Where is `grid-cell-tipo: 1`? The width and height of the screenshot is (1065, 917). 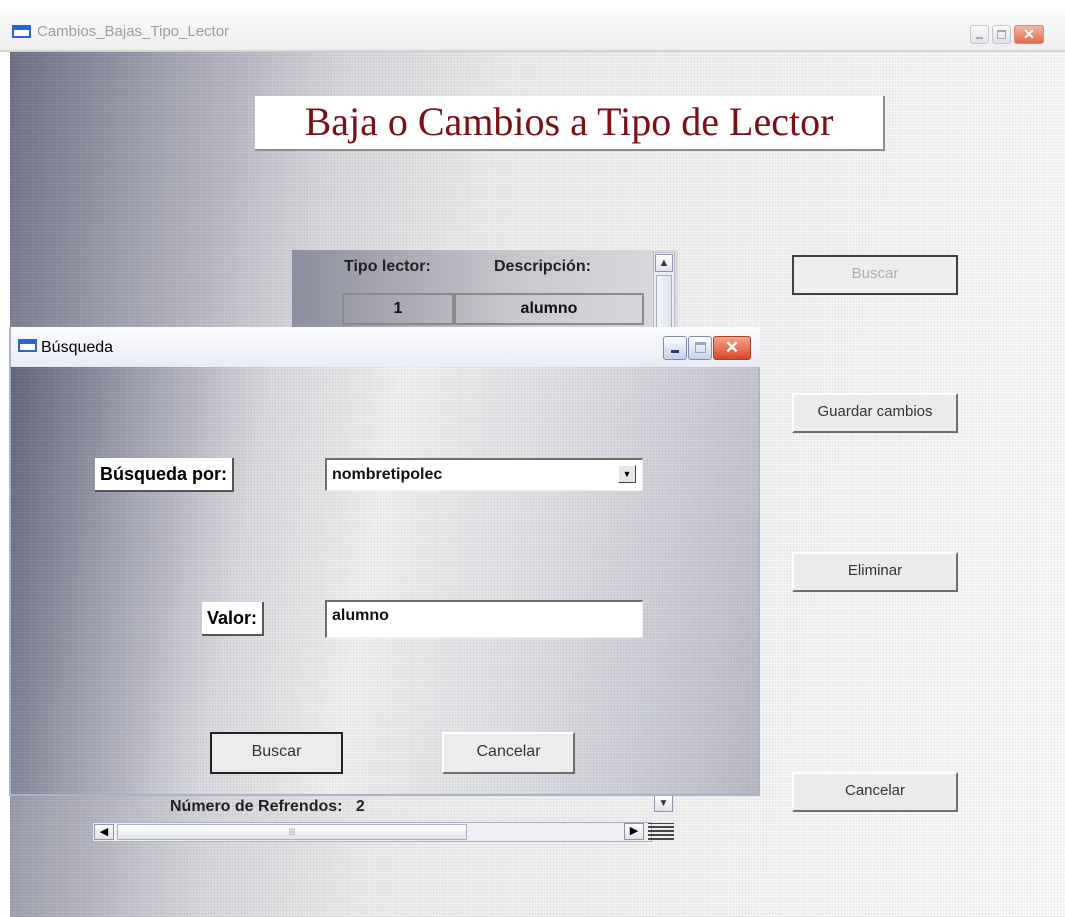 grid-cell-tipo: 1 is located at coordinates (398, 309).